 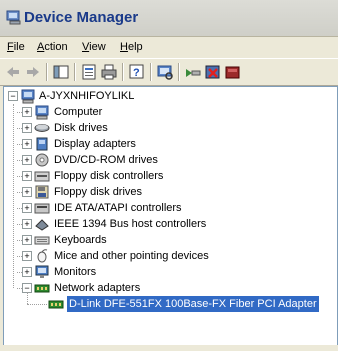 What do you see at coordinates (169, 192) in the screenshot?
I see `tree-item-category: + Floppy disk drives` at bounding box center [169, 192].